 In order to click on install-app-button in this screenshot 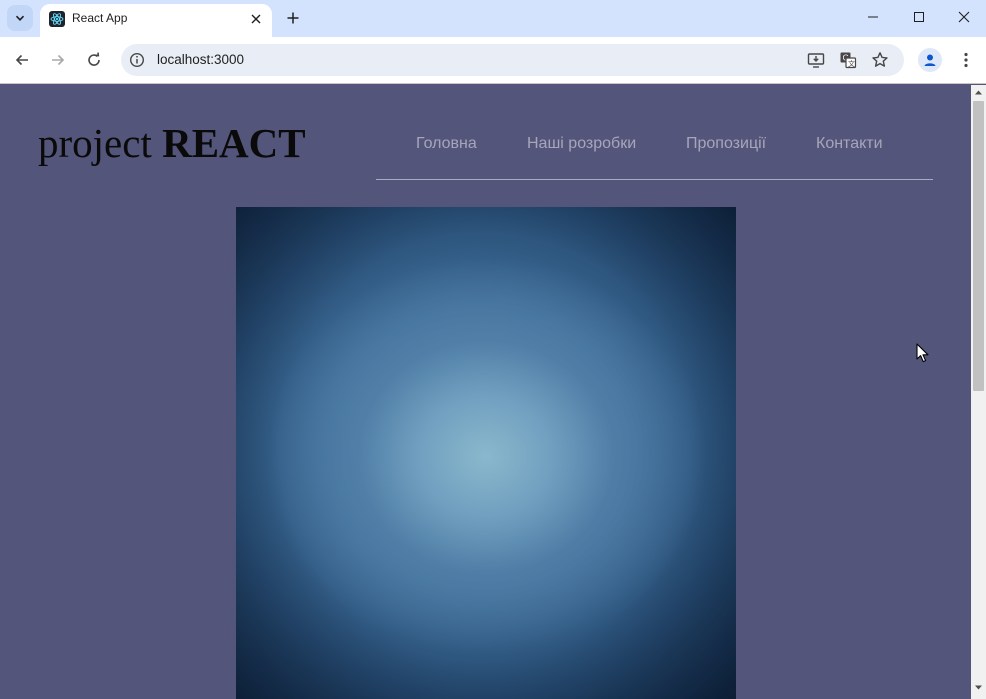, I will do `click(816, 60)`.